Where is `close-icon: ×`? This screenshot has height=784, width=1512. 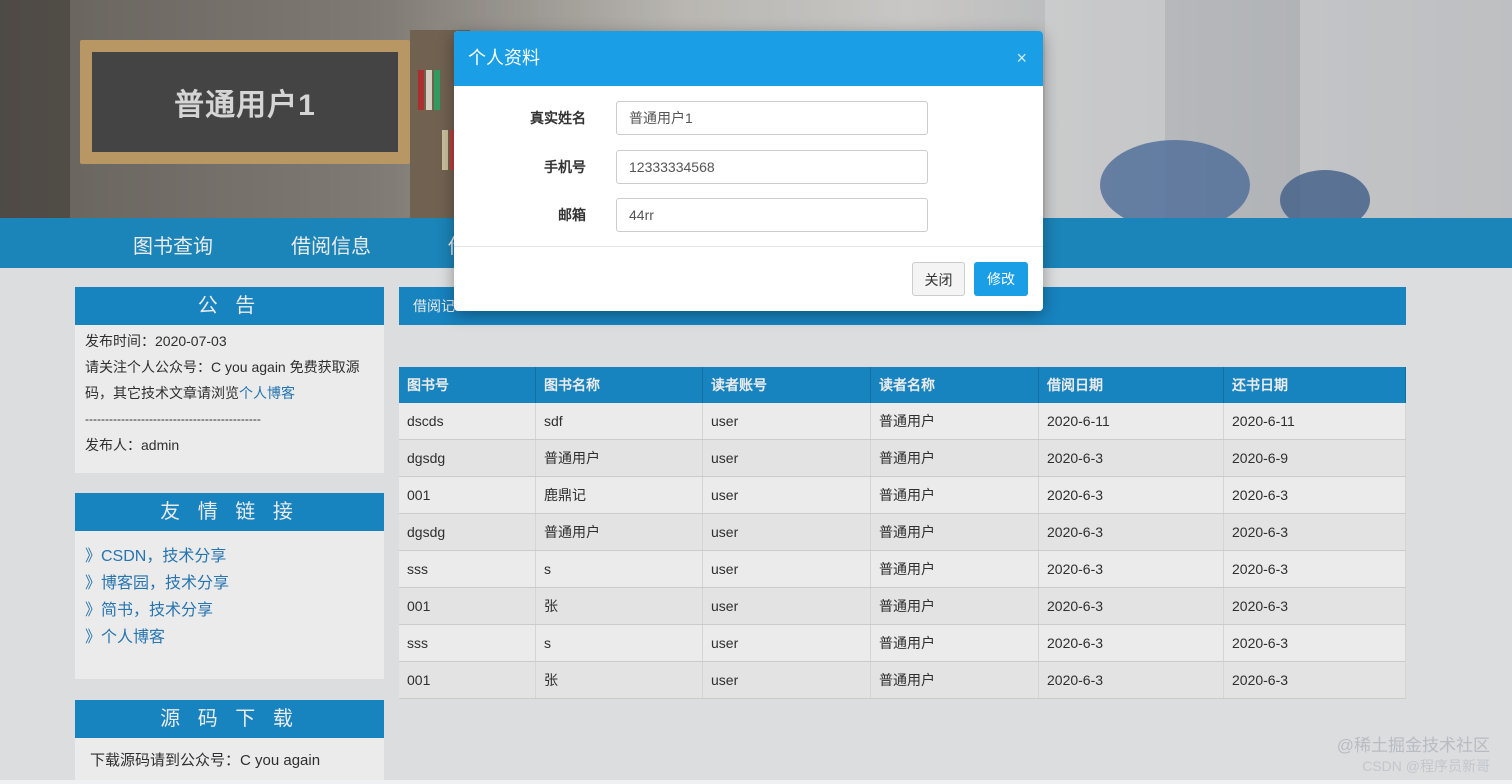
close-icon: × is located at coordinates (1021, 58).